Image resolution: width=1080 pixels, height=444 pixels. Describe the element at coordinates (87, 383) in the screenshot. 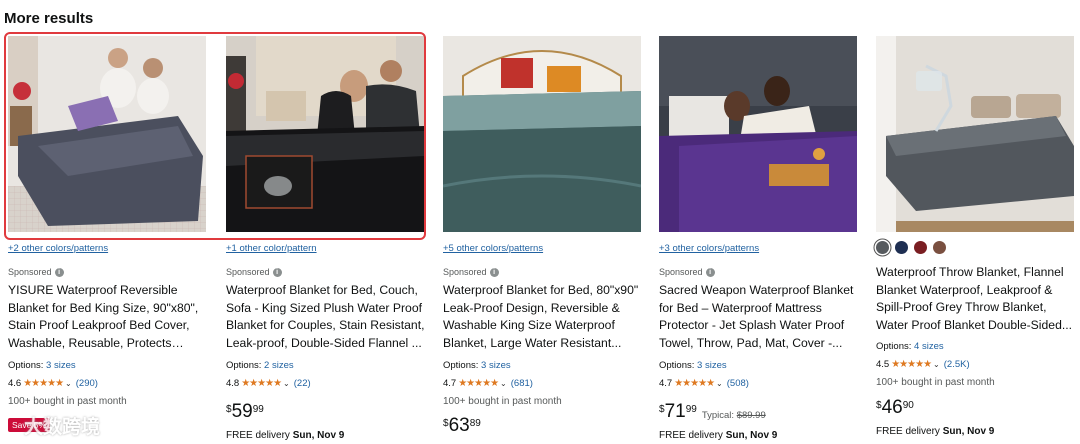

I see `review-count: (290)` at that location.